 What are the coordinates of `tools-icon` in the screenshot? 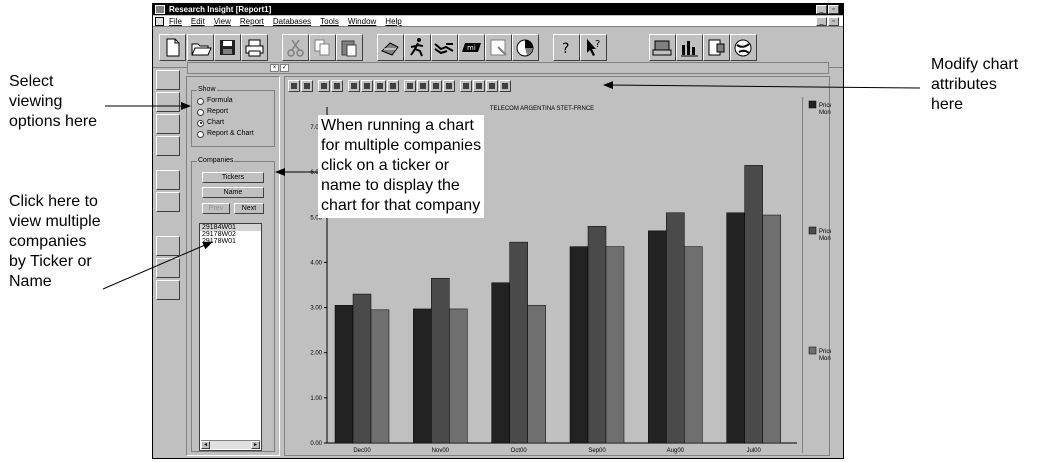 It's located at (390, 47).